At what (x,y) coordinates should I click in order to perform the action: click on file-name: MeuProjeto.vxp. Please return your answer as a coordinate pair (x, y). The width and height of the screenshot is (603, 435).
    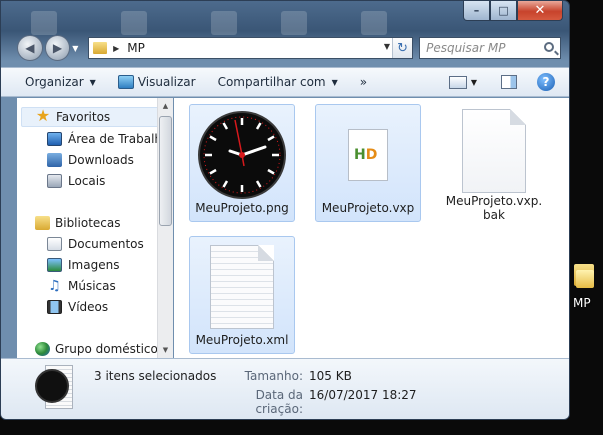
    Looking at the image, I should click on (368, 208).